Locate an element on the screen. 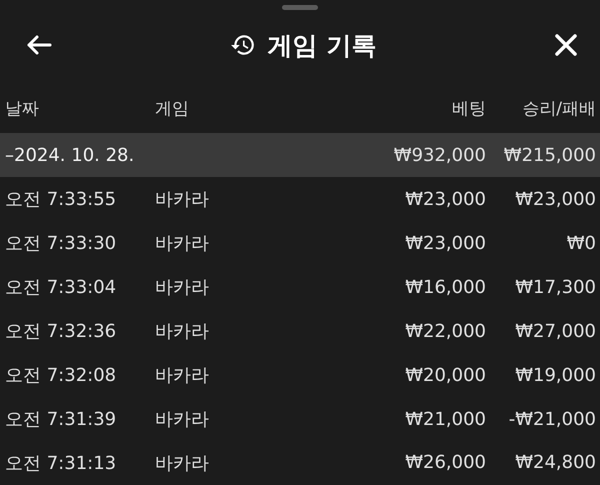 The height and width of the screenshot is (485, 600). back-button is located at coordinates (39, 45).